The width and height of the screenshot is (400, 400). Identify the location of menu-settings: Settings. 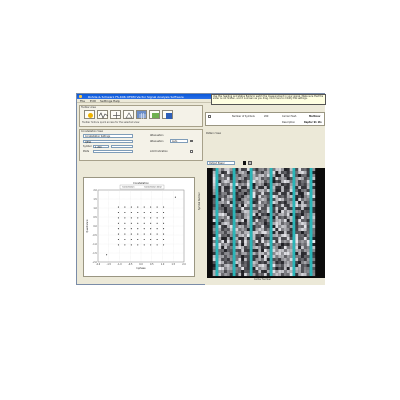
(106, 101).